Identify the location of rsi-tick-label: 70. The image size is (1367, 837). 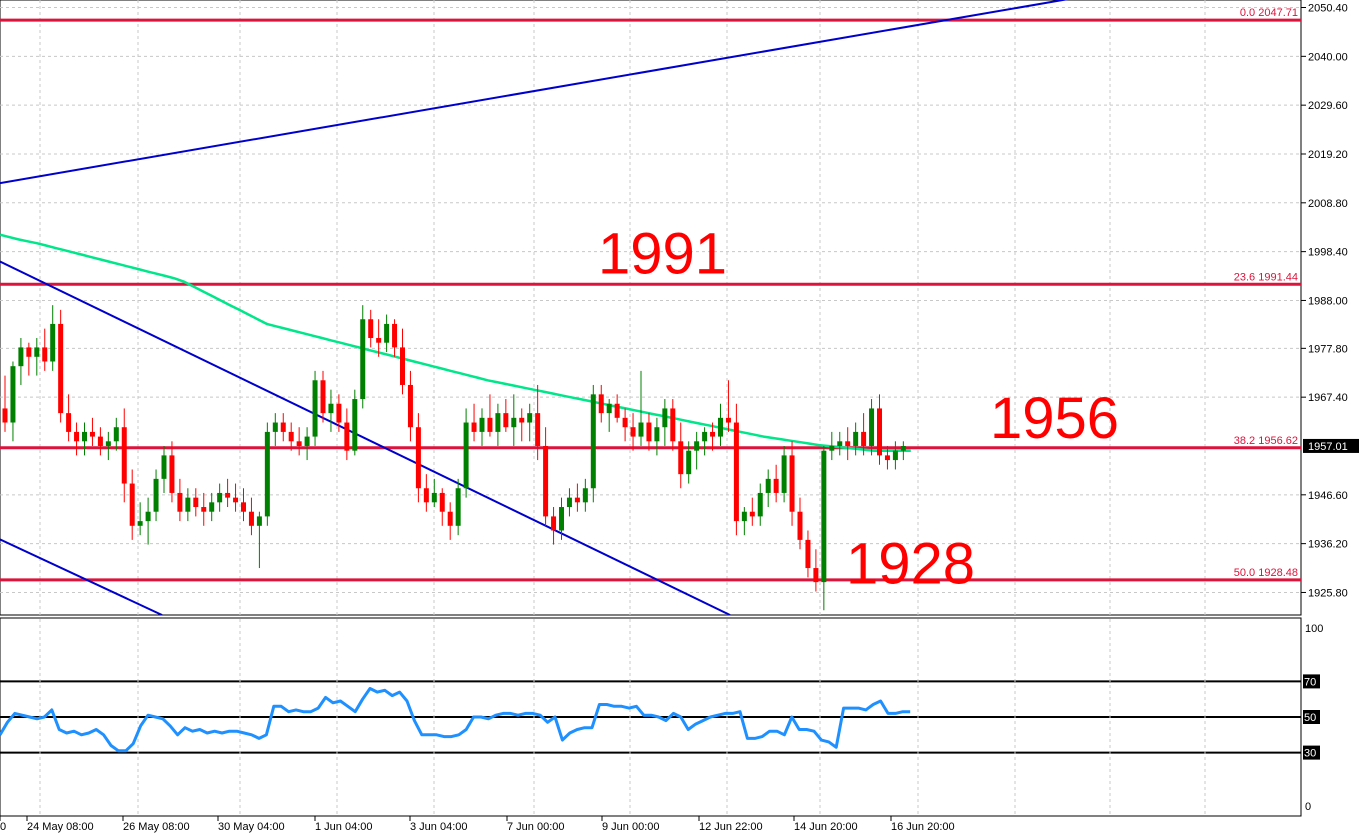
(1310, 682).